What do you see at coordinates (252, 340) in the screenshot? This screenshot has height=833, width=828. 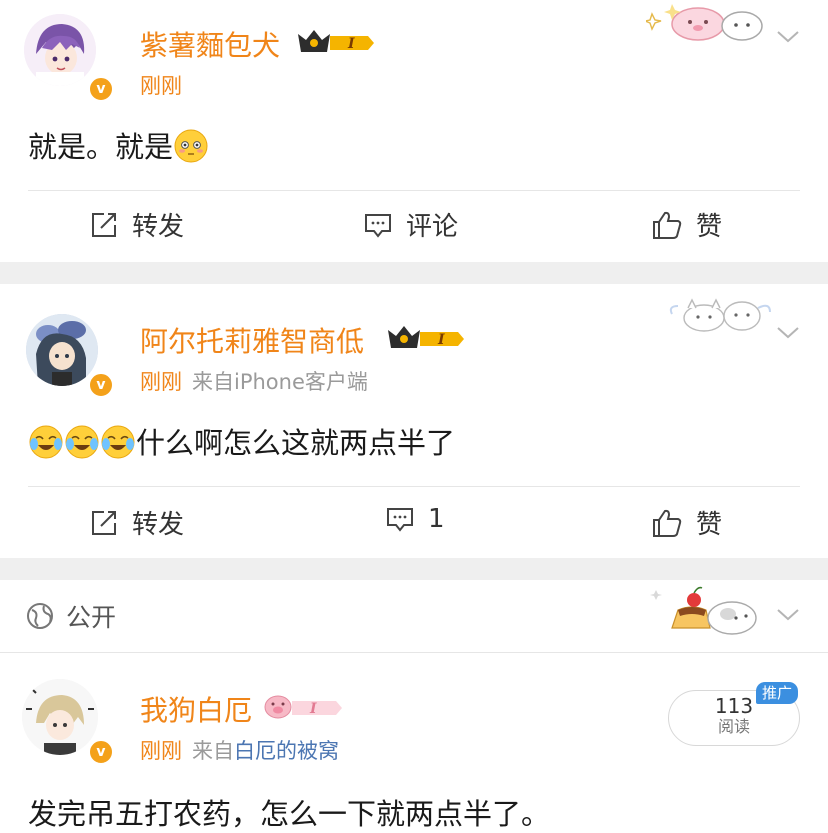 I see `username: 阿尔托莉雅智商低` at bounding box center [252, 340].